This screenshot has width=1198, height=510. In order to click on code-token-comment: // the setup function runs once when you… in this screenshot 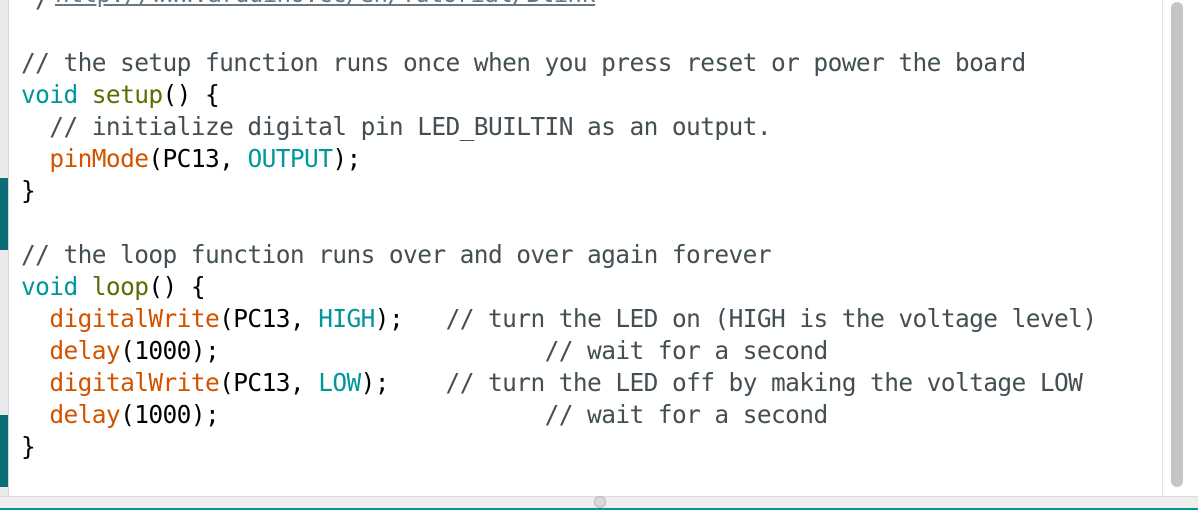, I will do `click(523, 62)`.